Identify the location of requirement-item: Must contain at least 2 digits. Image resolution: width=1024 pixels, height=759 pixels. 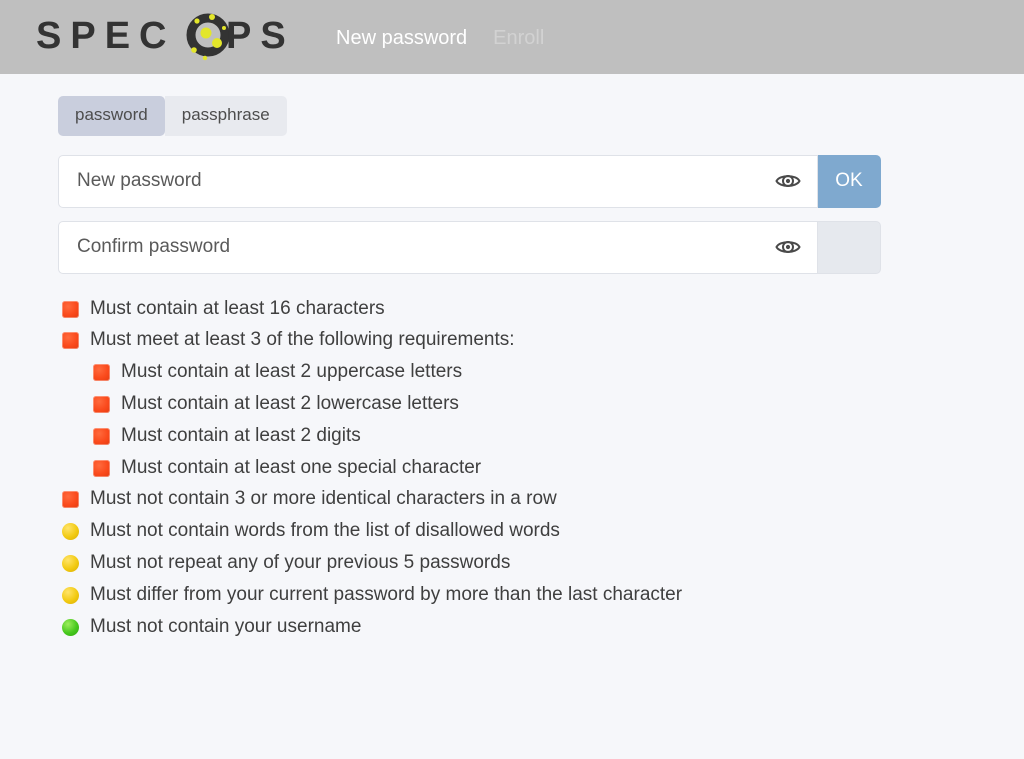
(558, 436).